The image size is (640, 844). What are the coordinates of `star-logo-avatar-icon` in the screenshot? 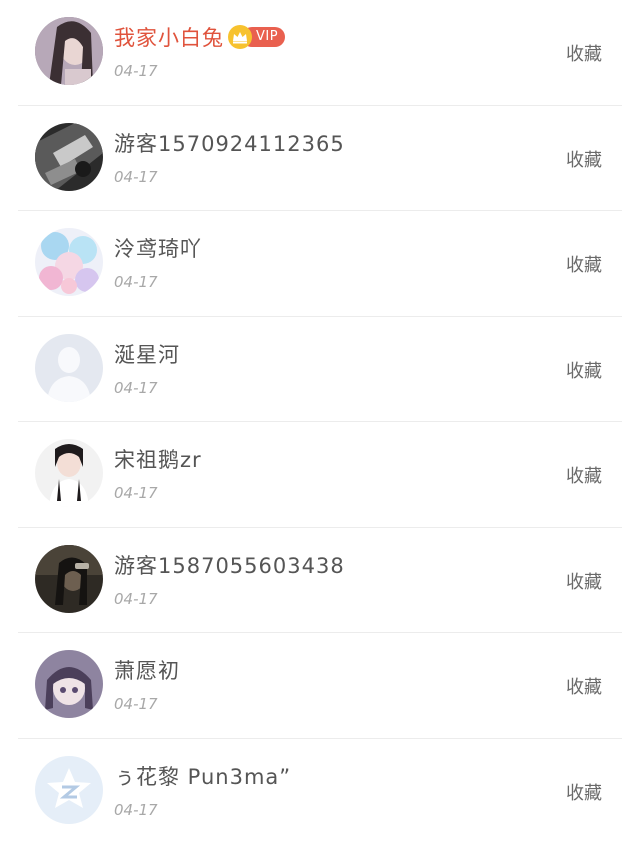 It's located at (69, 790).